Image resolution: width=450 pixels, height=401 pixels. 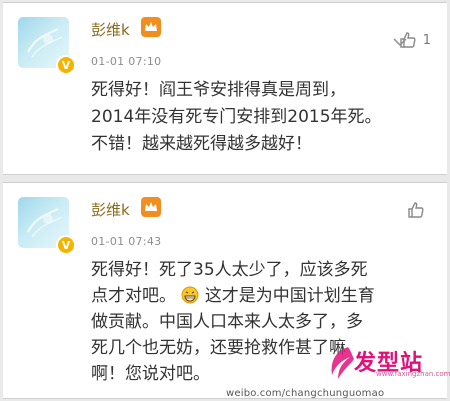 I want to click on comment-line-with-emoji: 点才对吧。 这才是为中国计划生育, so click(x=264, y=296).